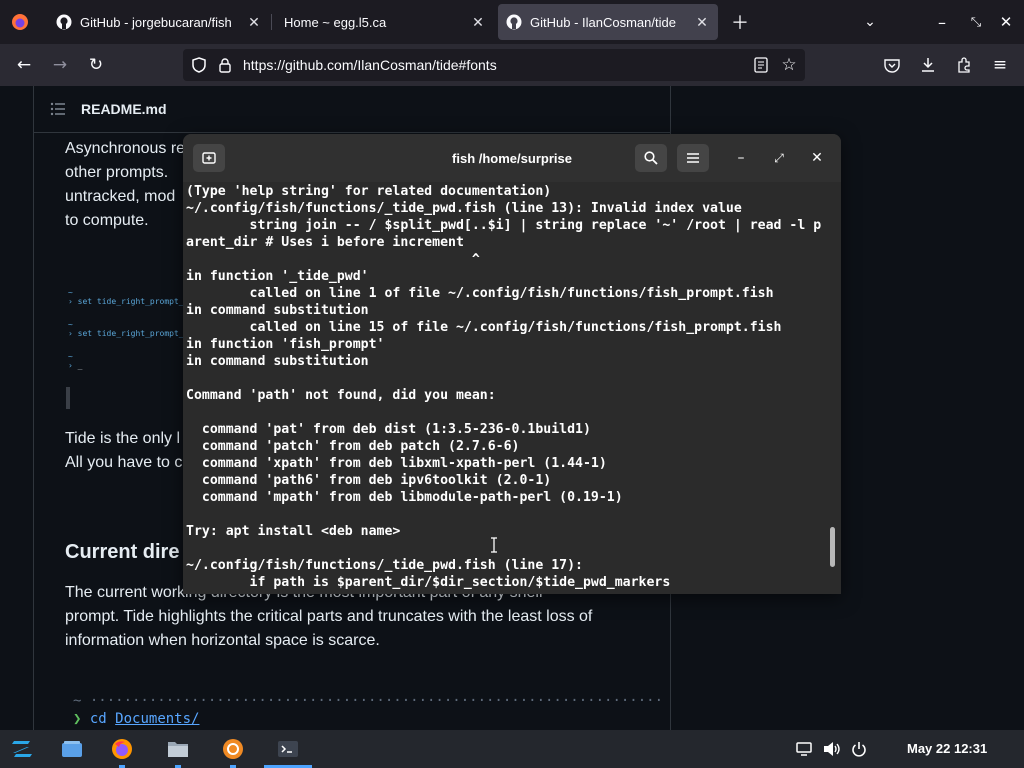 Image resolution: width=1024 pixels, height=768 pixels. I want to click on software-icon, so click(233, 749).